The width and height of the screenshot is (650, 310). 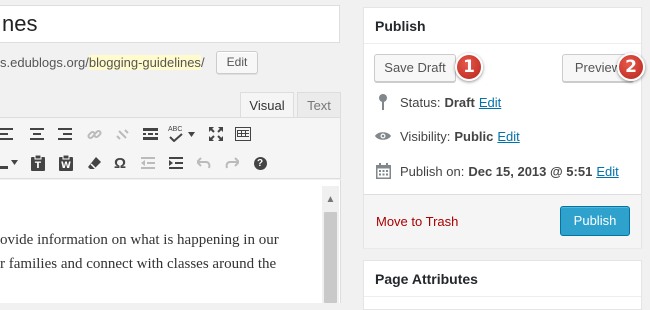 What do you see at coordinates (425, 136) in the screenshot?
I see `visibility-label: Visibility:` at bounding box center [425, 136].